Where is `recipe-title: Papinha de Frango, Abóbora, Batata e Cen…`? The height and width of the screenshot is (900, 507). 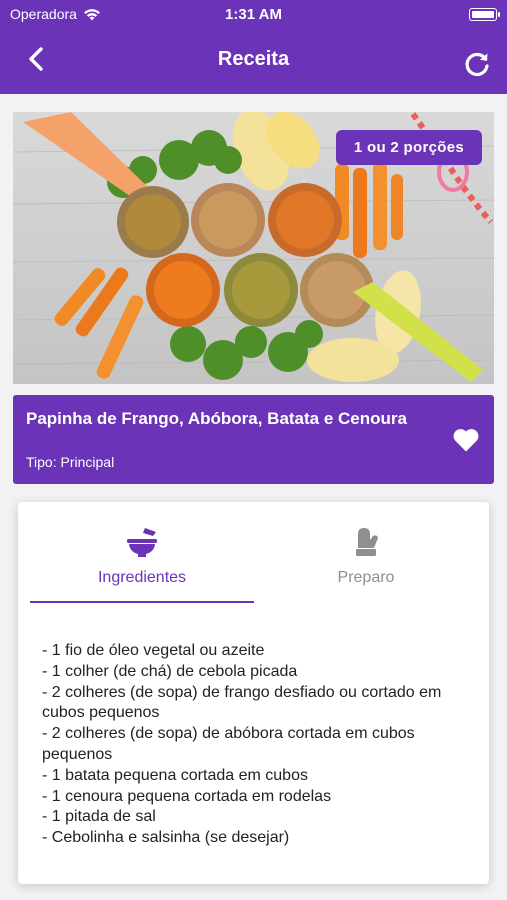 recipe-title: Papinha de Frango, Abóbora, Batata e Cen… is located at coordinates (216, 418).